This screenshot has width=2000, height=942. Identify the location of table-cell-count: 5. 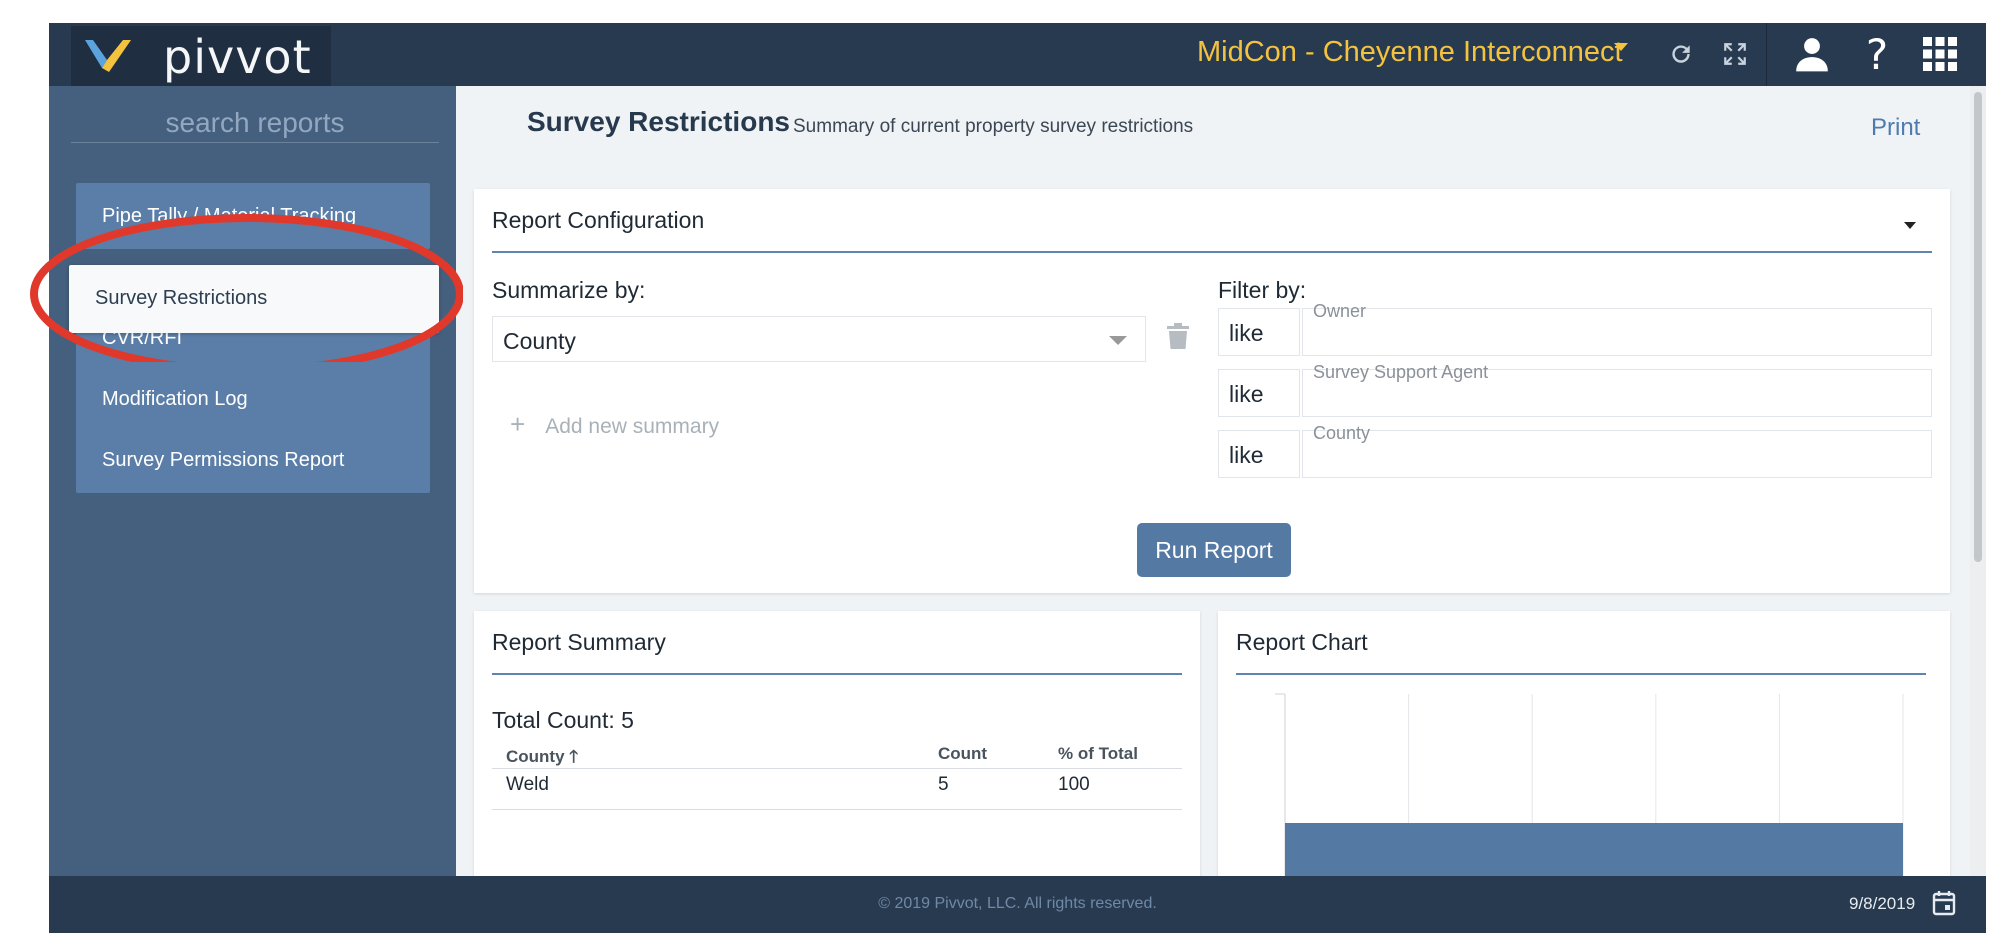
(943, 784).